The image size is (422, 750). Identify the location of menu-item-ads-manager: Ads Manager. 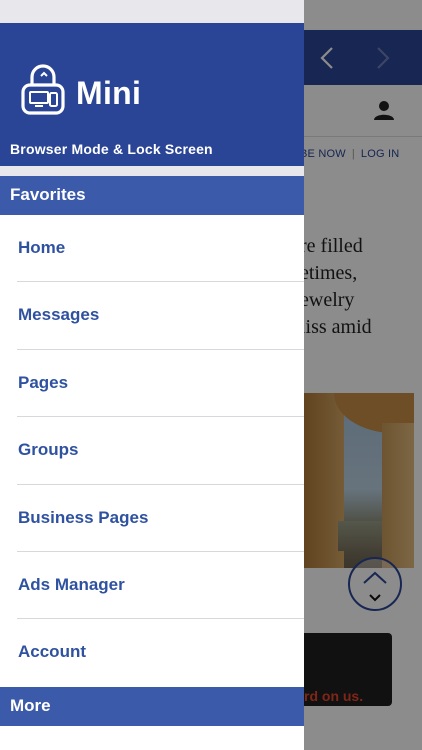
(152, 586).